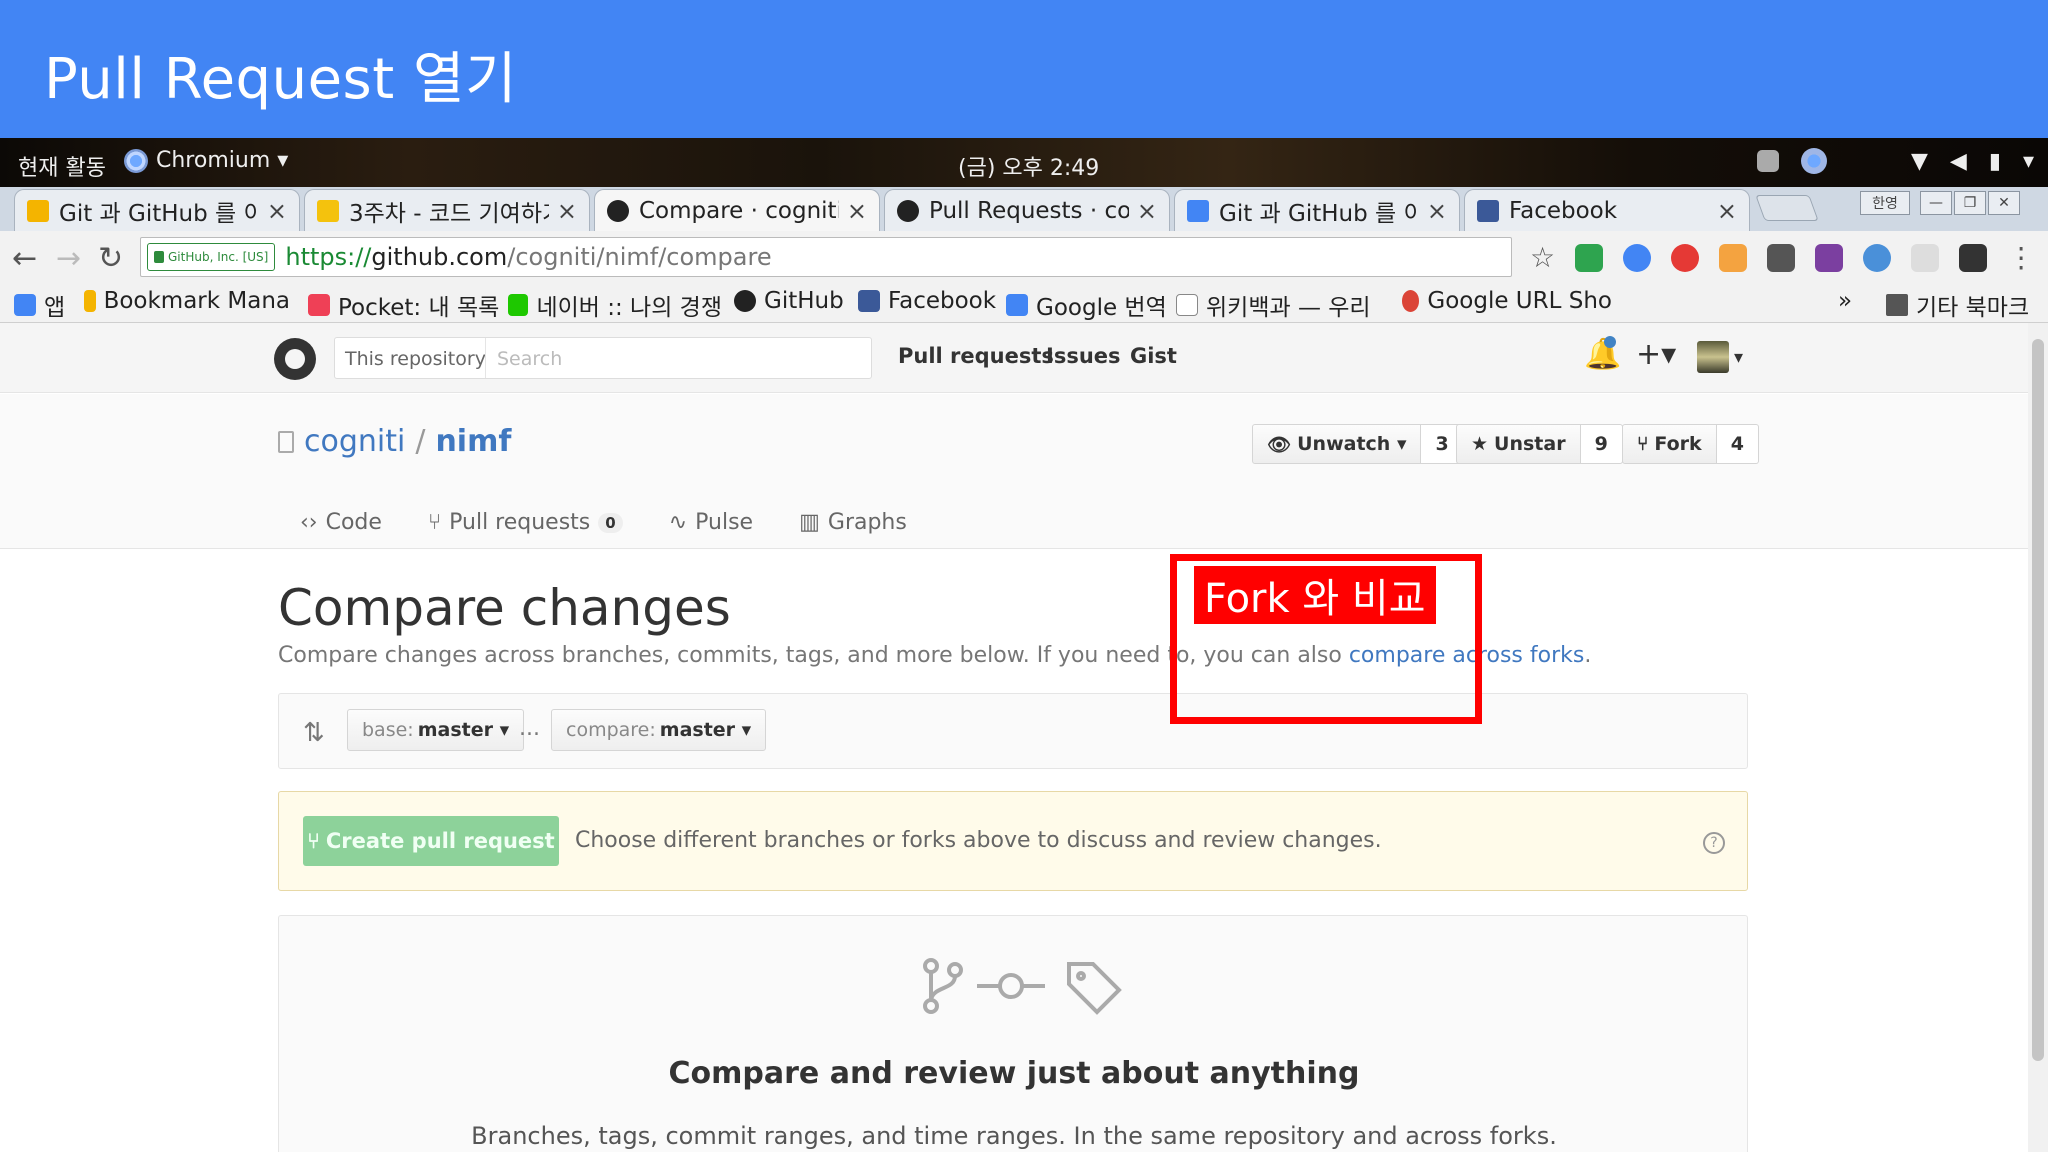  I want to click on page-scrollbar, so click(2038, 737).